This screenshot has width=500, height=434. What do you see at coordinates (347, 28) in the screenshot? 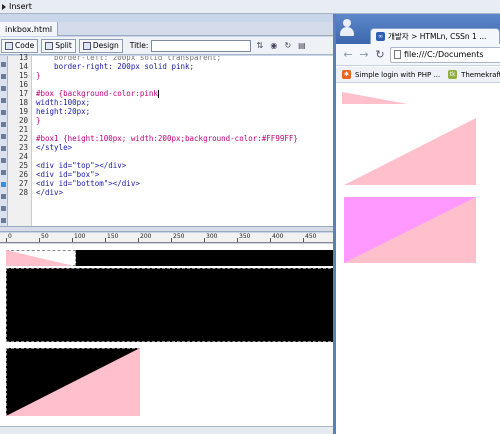
I see `user-profile-icon` at bounding box center [347, 28].